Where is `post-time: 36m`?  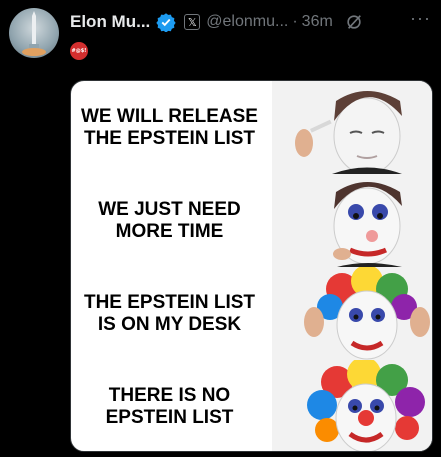
post-time: 36m is located at coordinates (317, 22).